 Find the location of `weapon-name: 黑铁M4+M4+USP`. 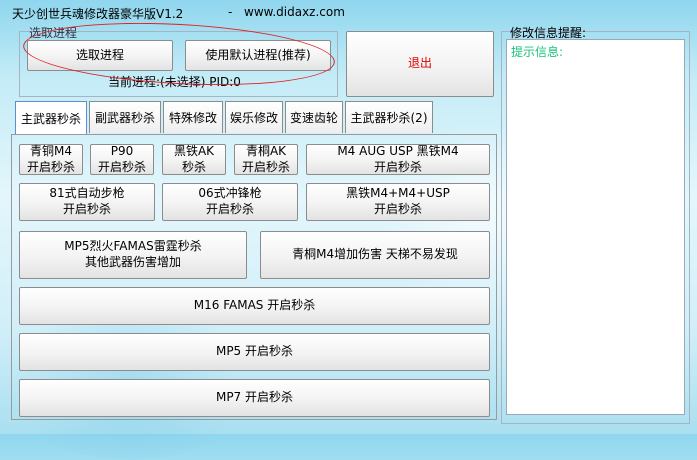

weapon-name: 黑铁M4+M4+USP is located at coordinates (398, 193).